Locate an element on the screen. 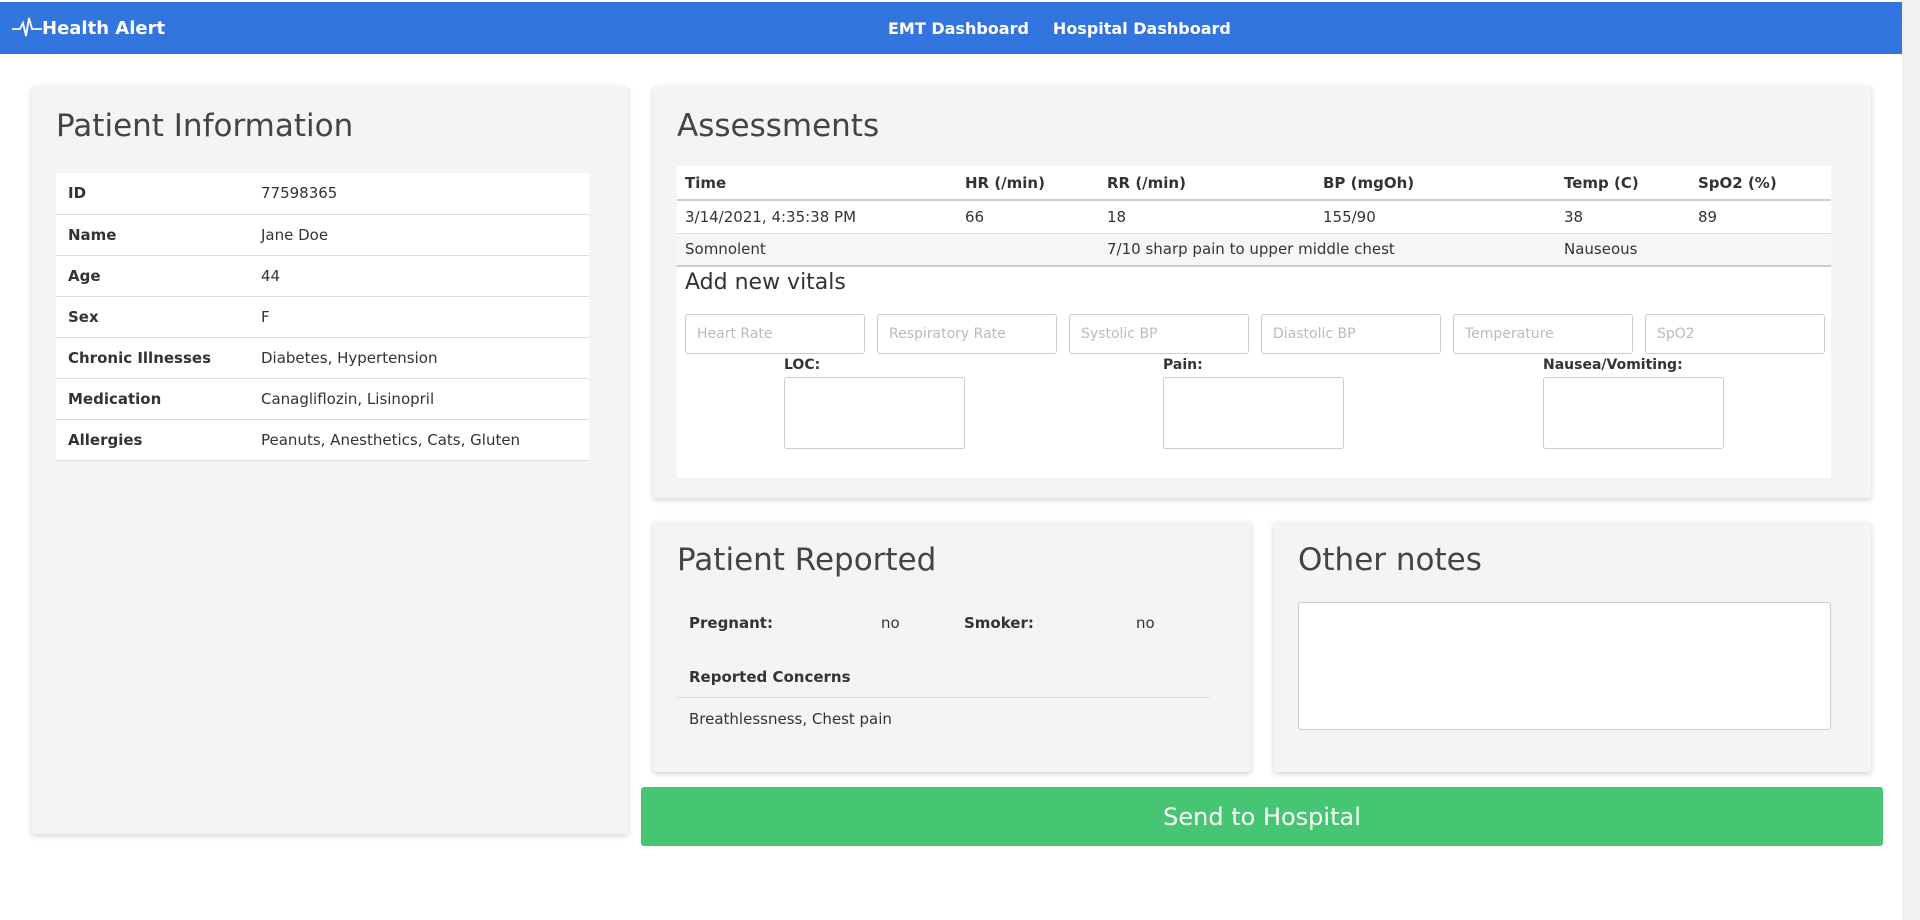  cell-loc: Somnolent is located at coordinates (888, 250).